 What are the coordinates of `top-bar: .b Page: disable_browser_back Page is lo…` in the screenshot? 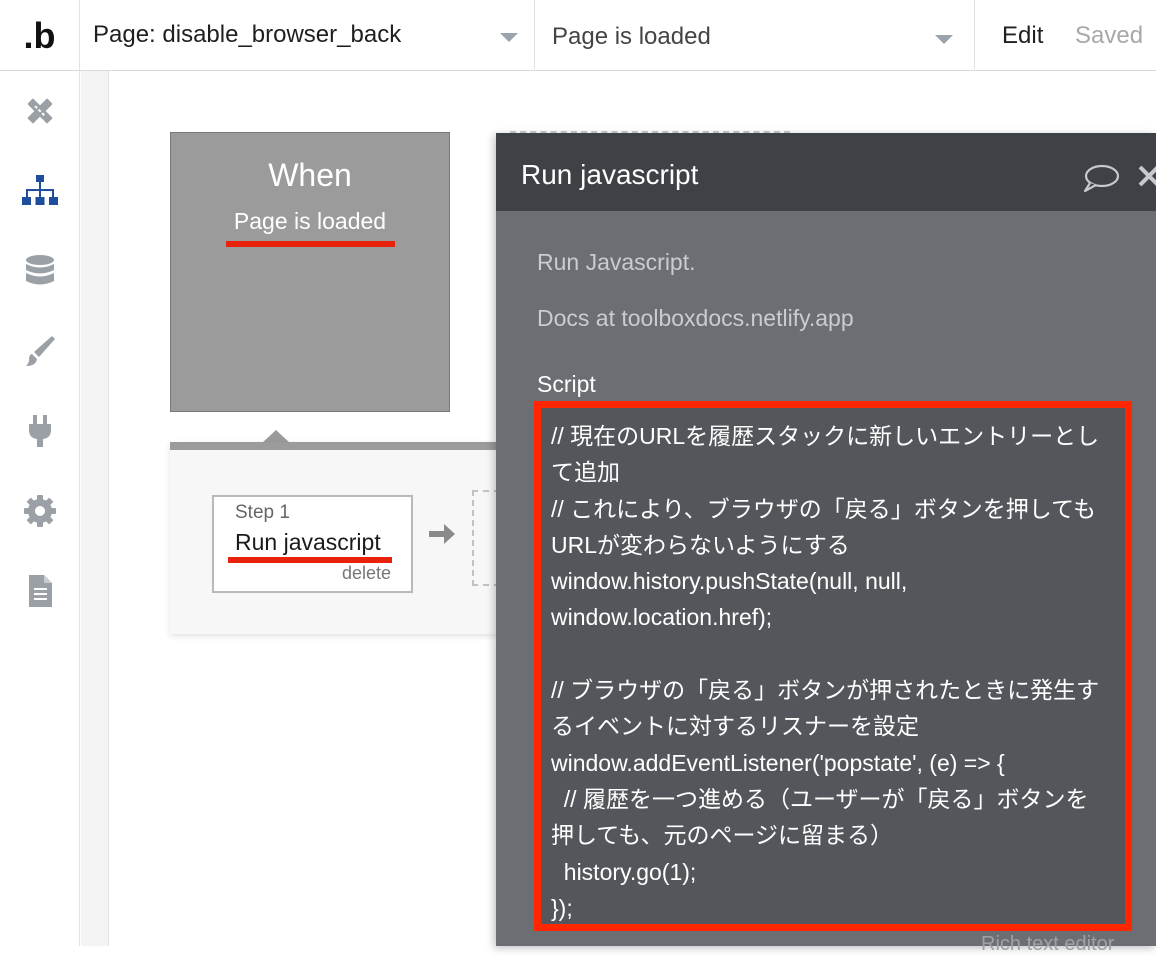 It's located at (578, 35).